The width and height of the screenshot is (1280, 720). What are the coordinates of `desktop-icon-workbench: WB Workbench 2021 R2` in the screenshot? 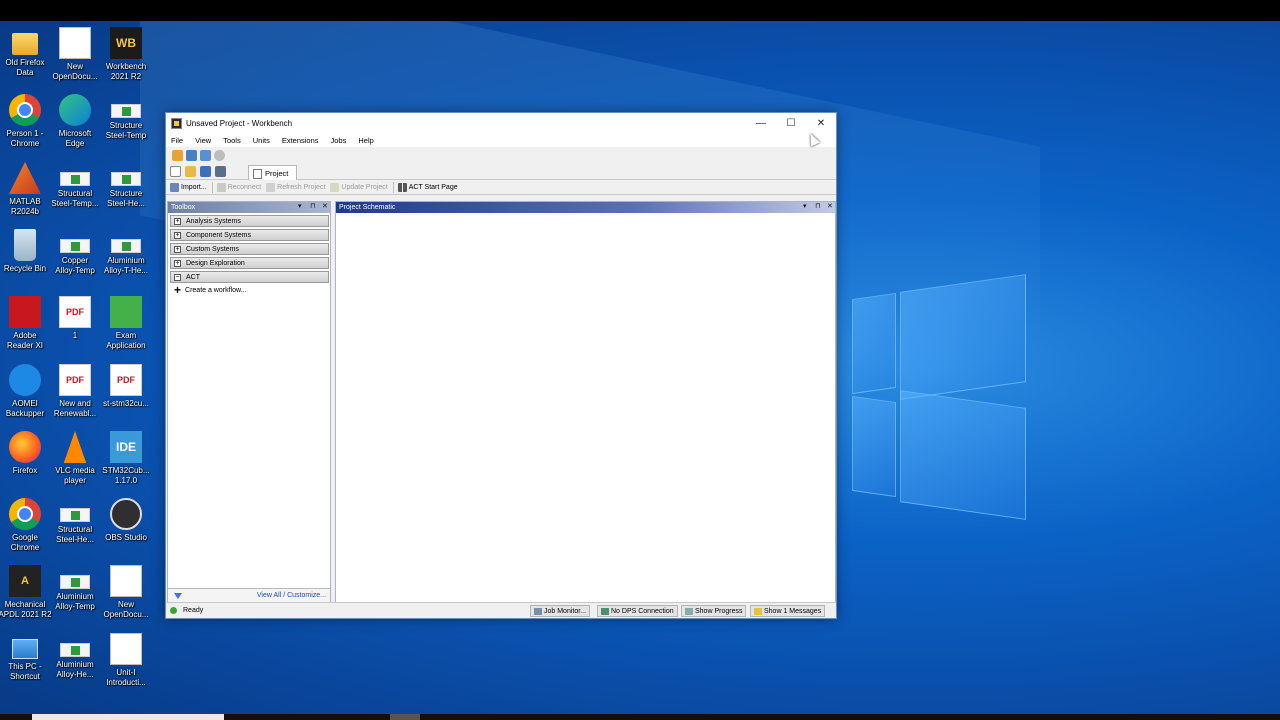 It's located at (126, 54).